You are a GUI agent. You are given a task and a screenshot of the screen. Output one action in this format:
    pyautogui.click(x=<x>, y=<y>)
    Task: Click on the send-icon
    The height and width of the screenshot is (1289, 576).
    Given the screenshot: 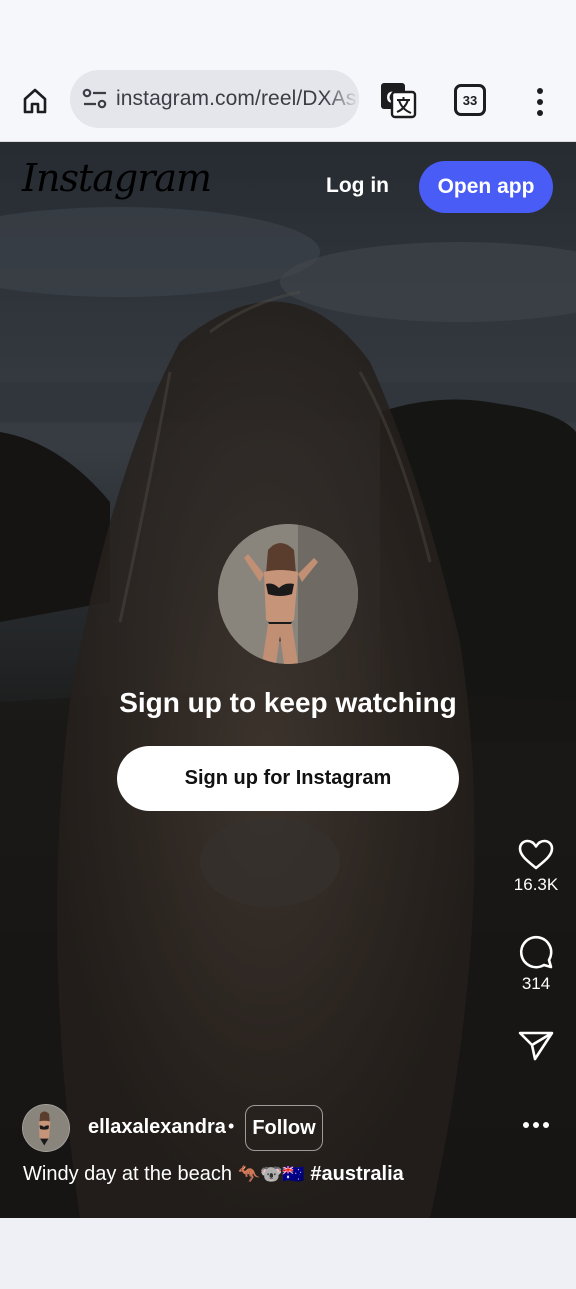 What is the action you would take?
    pyautogui.click(x=536, y=1046)
    